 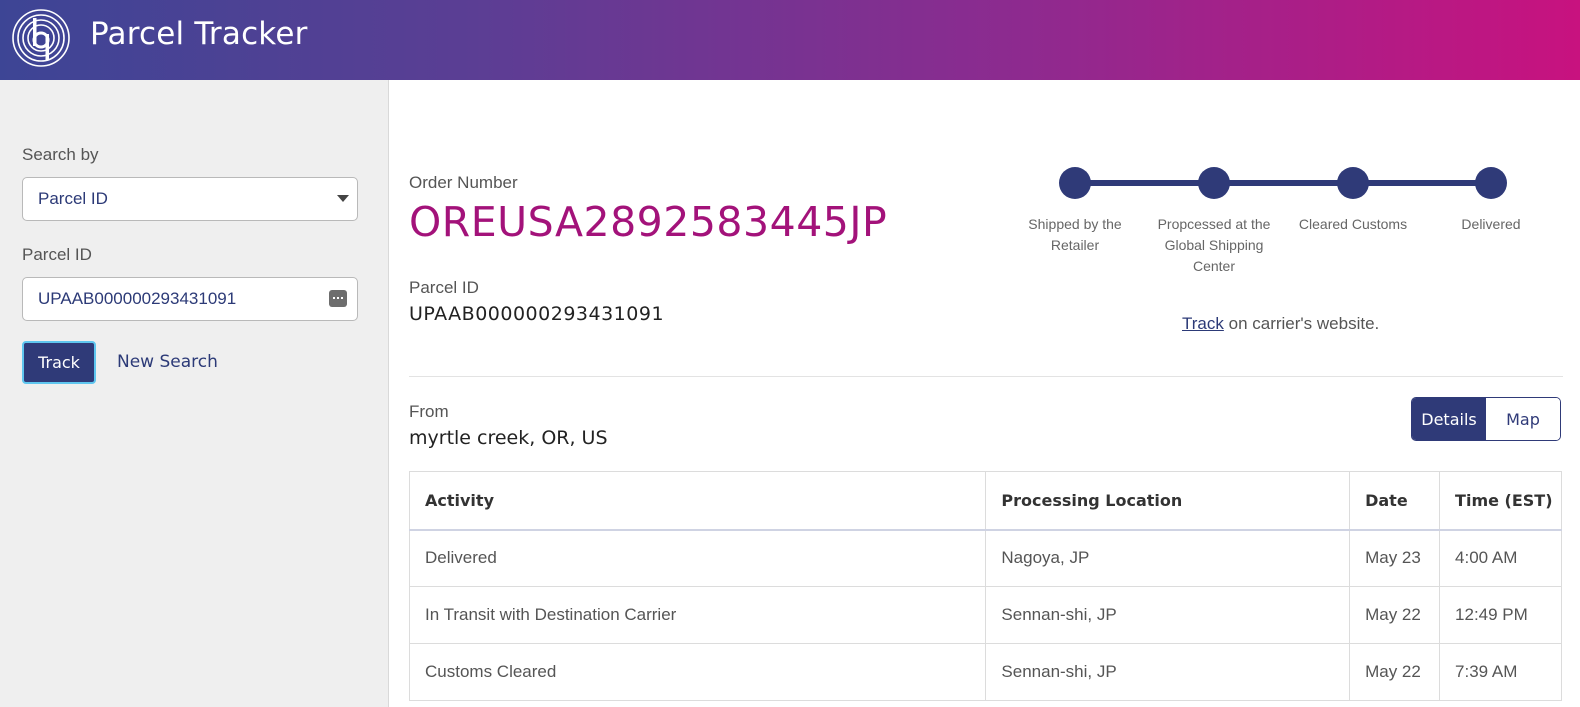 What do you see at coordinates (73, 198) in the screenshot?
I see `search-by-selected-value: Parcel ID` at bounding box center [73, 198].